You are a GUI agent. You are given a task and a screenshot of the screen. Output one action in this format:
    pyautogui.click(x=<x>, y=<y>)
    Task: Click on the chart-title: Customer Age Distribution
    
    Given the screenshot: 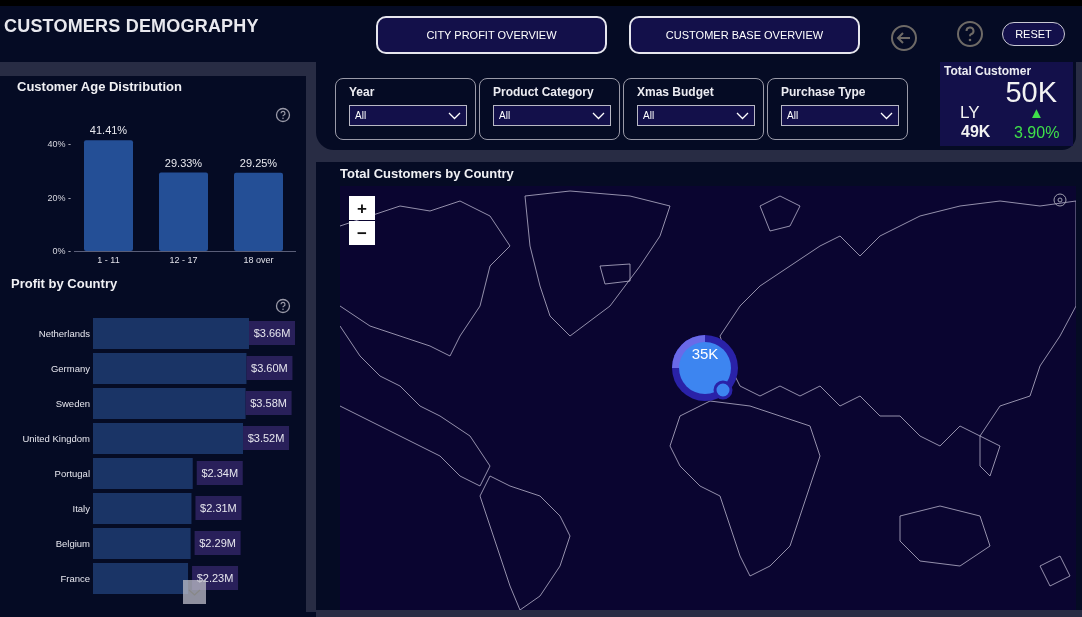 What is the action you would take?
    pyautogui.click(x=99, y=86)
    